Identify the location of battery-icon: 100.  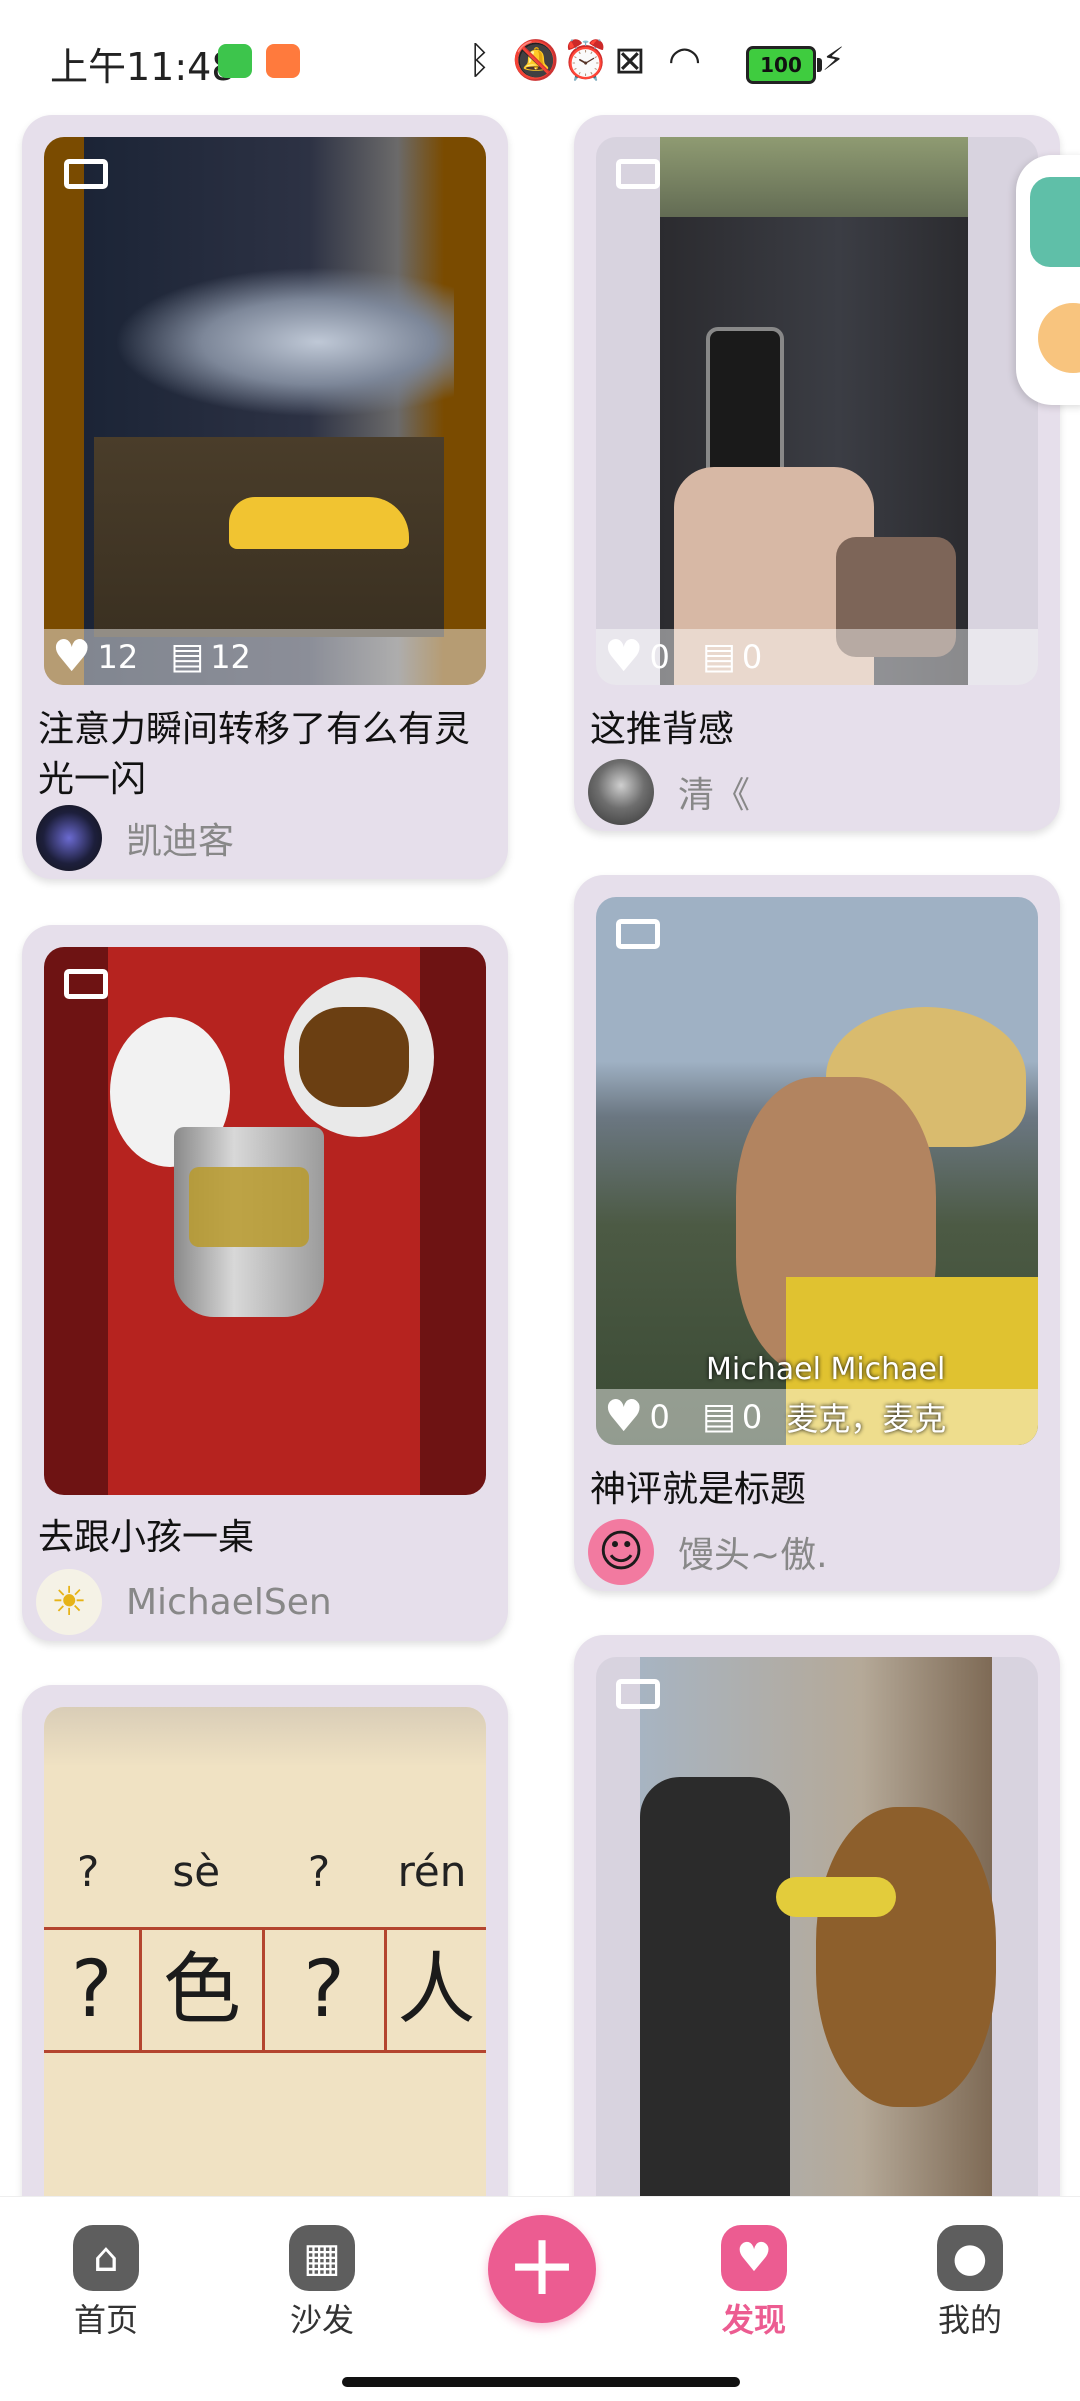
(784, 65).